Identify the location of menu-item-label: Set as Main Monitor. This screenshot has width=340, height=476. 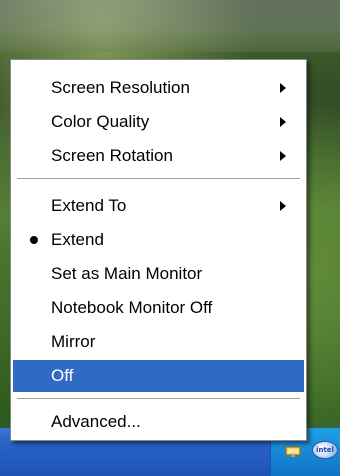
(127, 273).